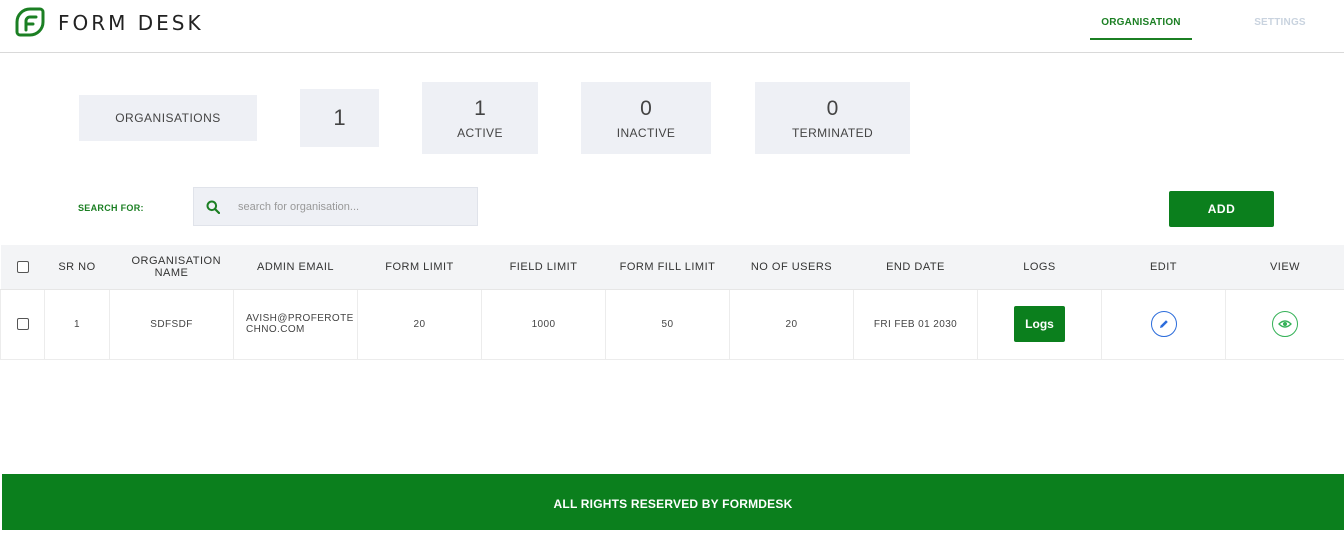  I want to click on search-label: SEARCH FOR:, so click(111, 208).